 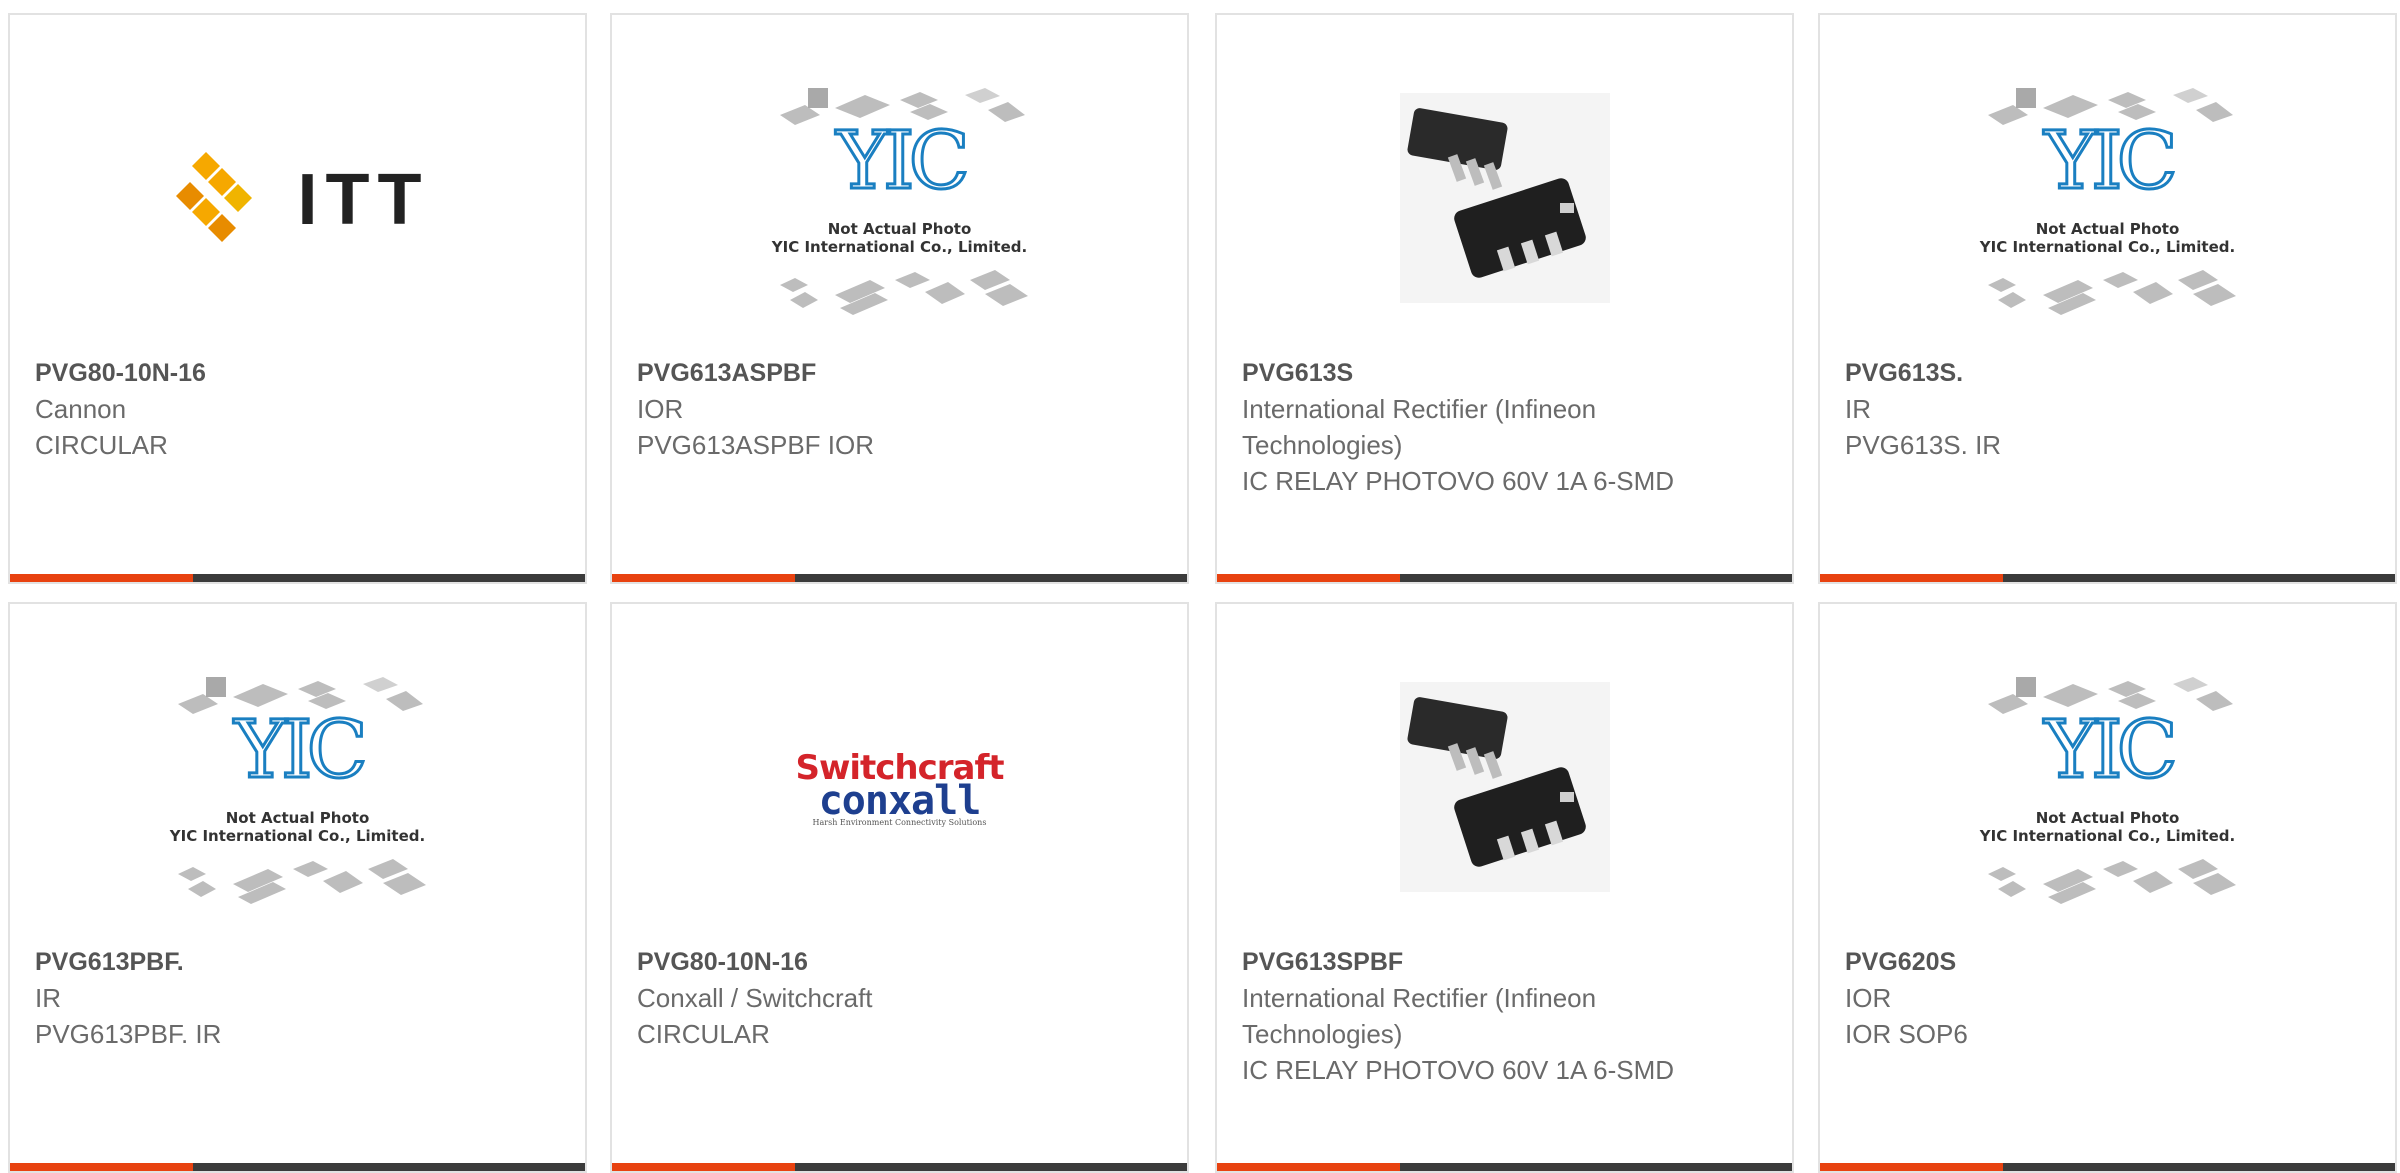 I want to click on itt-logo: ITT, so click(x=298, y=200).